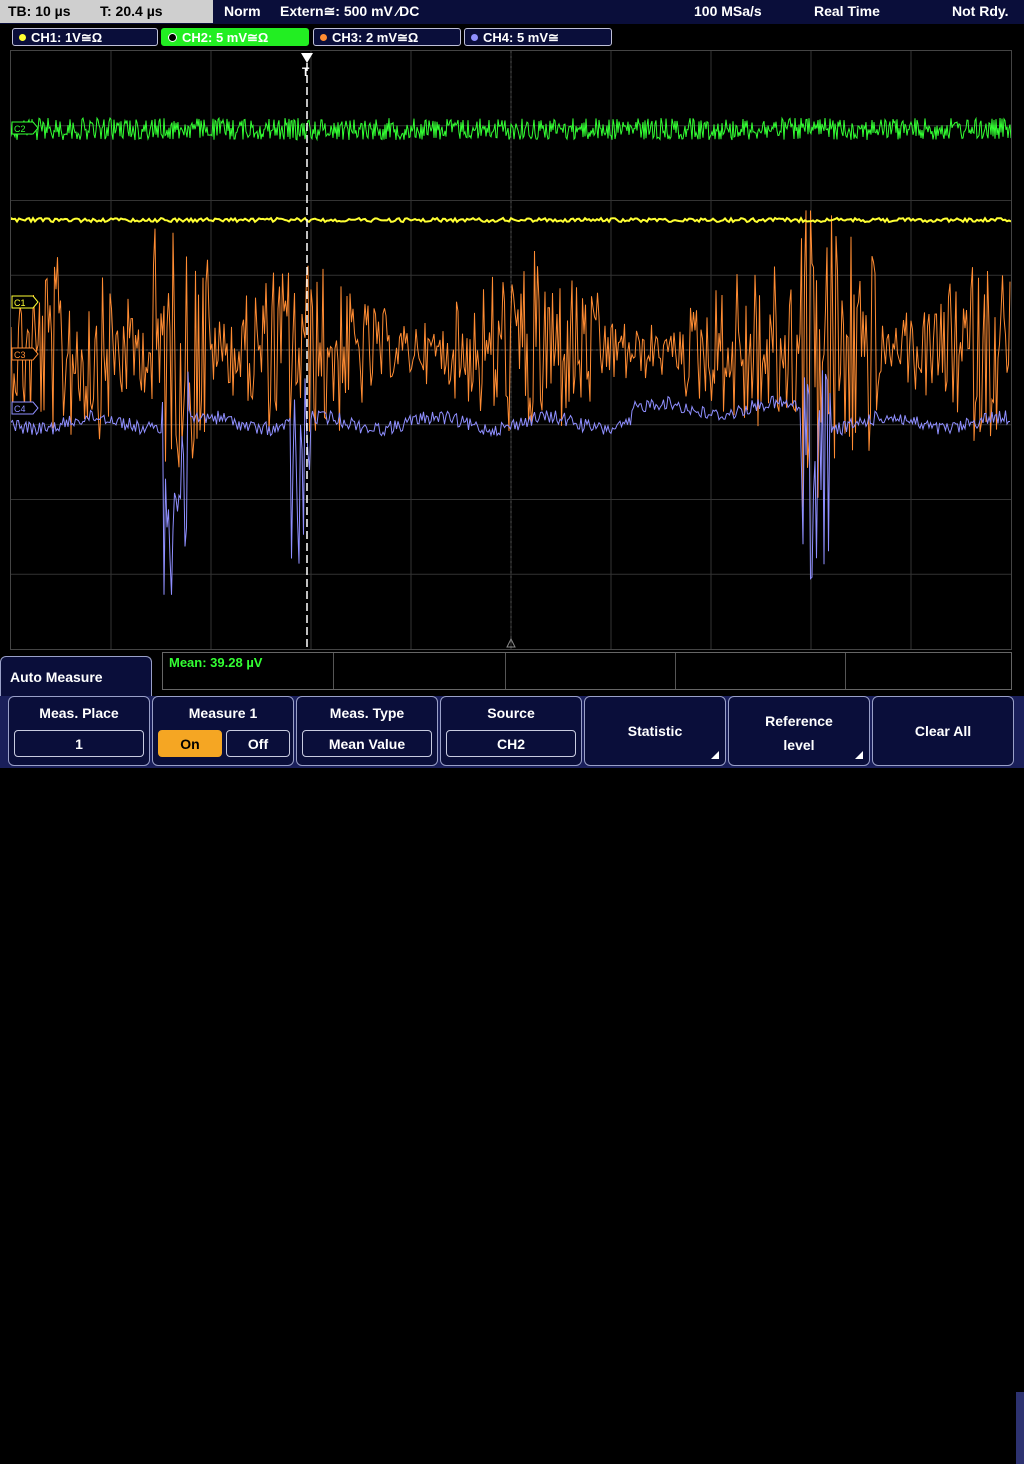  Describe the element at coordinates (367, 743) in the screenshot. I see `meas-type-value: Mean Value` at that location.